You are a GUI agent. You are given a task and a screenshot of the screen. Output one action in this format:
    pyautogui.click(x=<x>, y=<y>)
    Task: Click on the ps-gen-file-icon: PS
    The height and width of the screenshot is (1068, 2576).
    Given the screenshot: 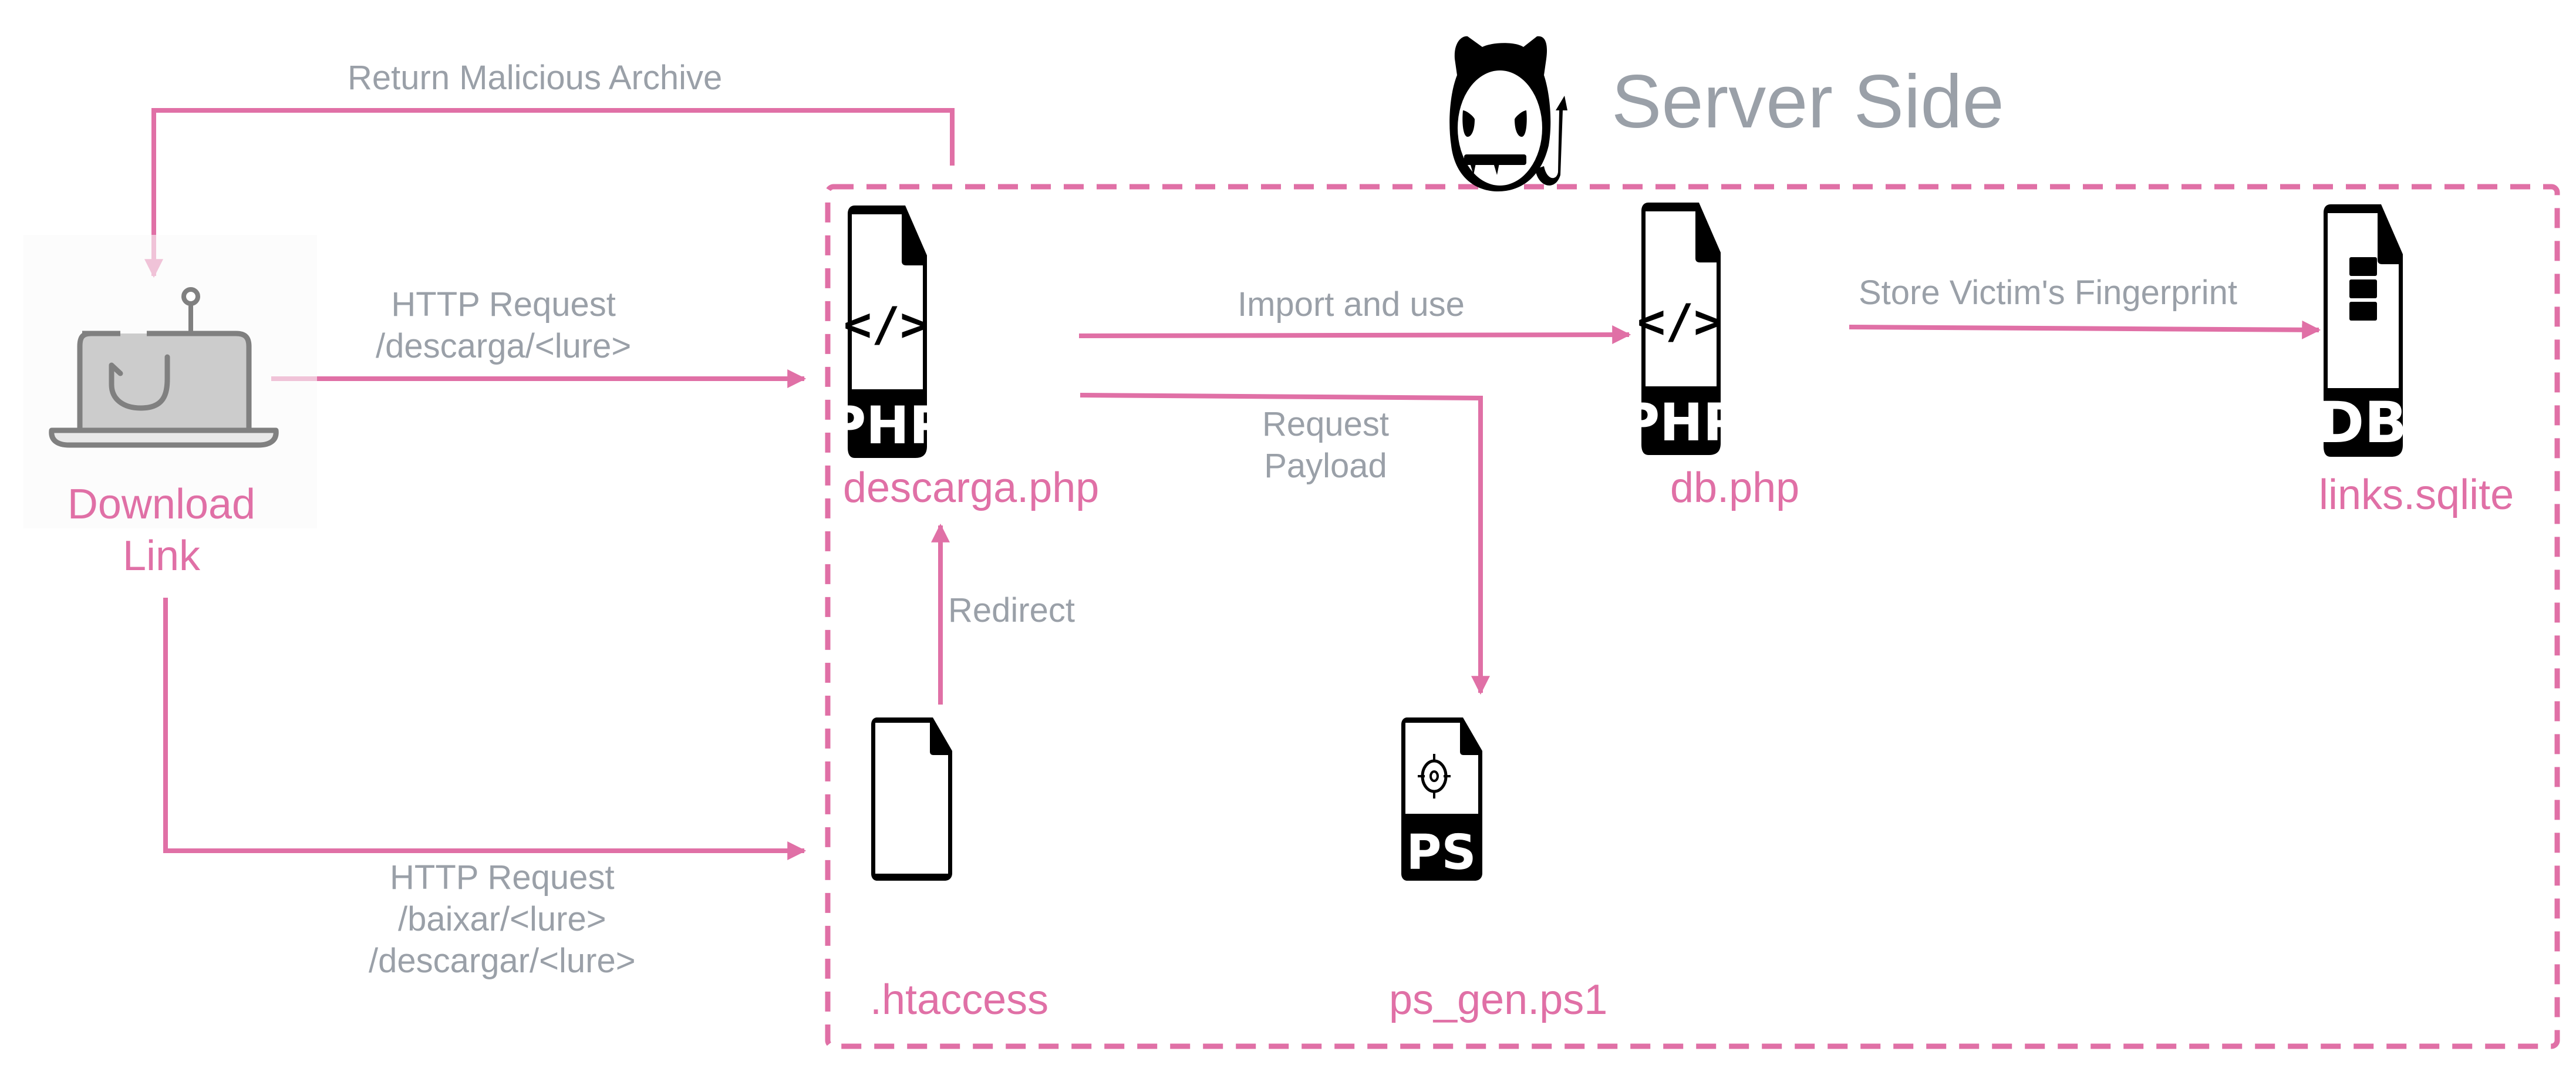 What is the action you would take?
    pyautogui.click(x=1441, y=799)
    